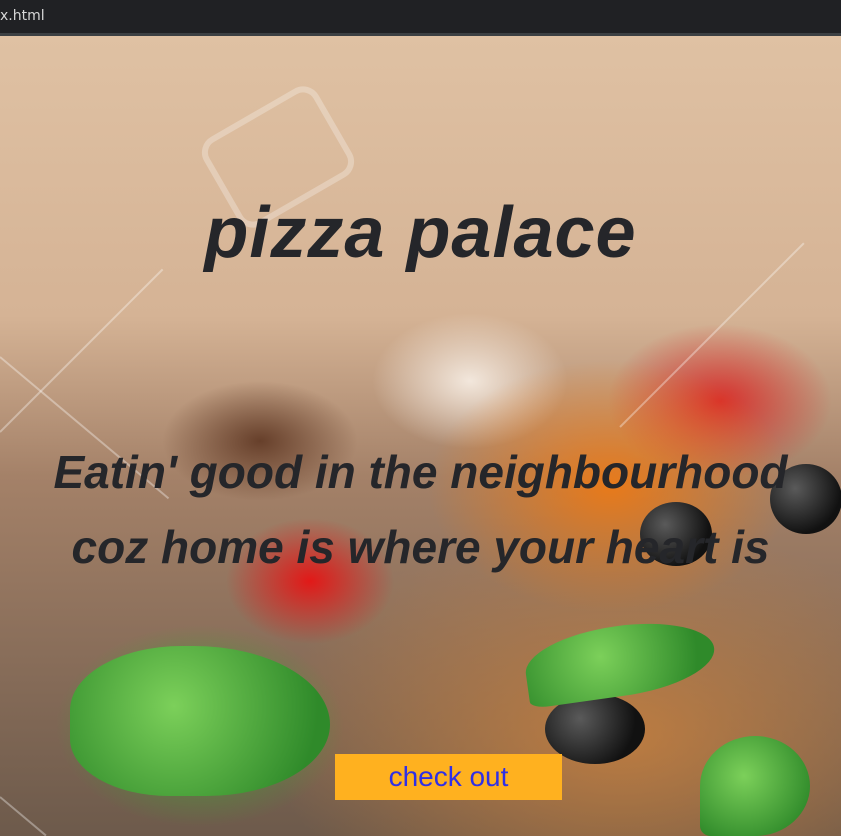 The height and width of the screenshot is (836, 841). Describe the element at coordinates (420, 472) in the screenshot. I see `tagline-line-1: Eatin' good in the neighbourhood` at that location.